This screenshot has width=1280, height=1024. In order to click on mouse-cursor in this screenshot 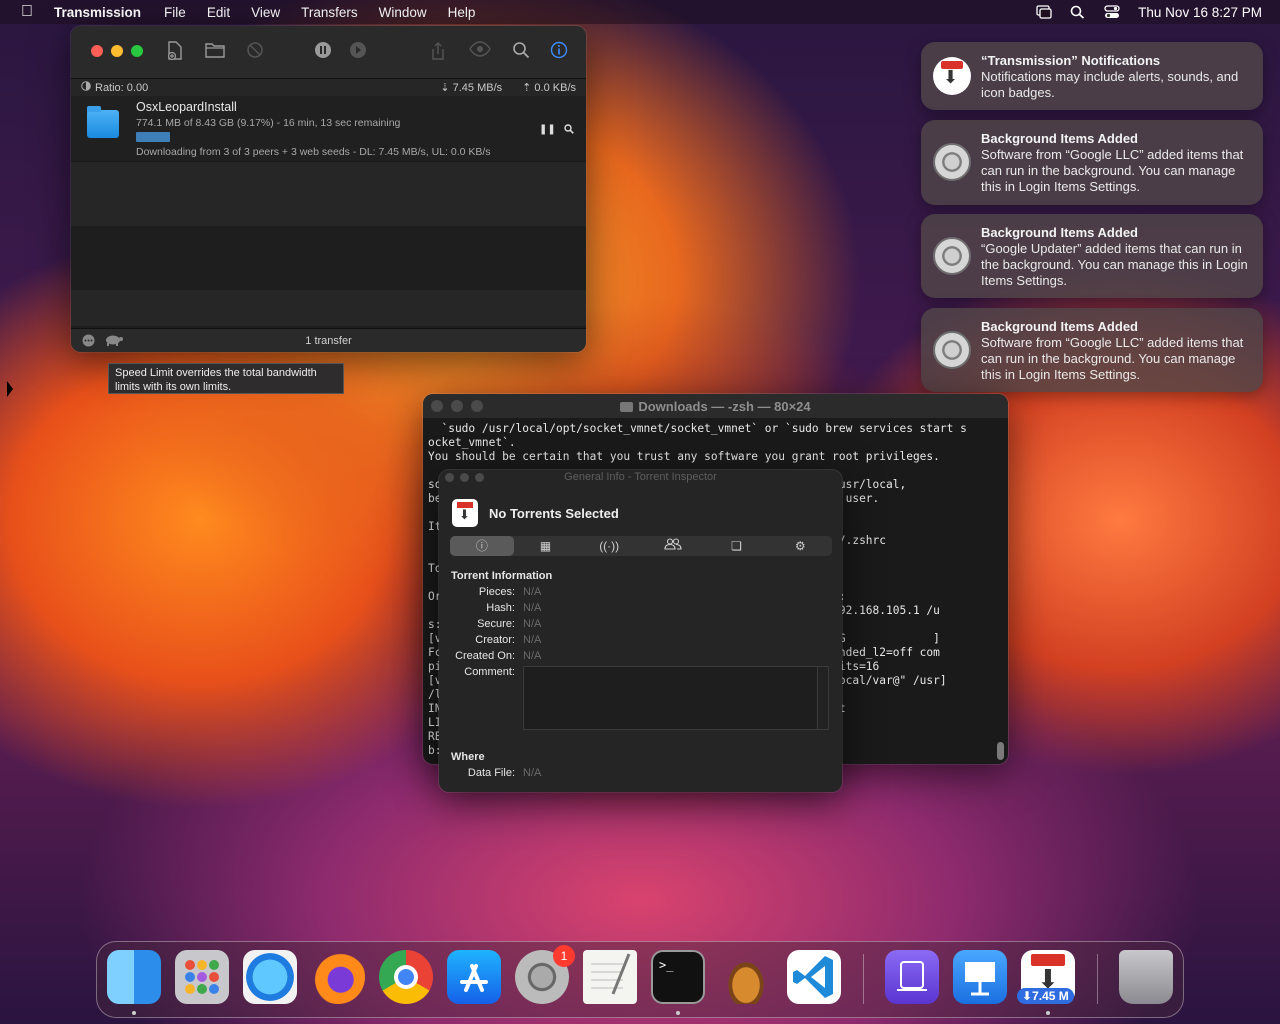, I will do `click(10, 389)`.